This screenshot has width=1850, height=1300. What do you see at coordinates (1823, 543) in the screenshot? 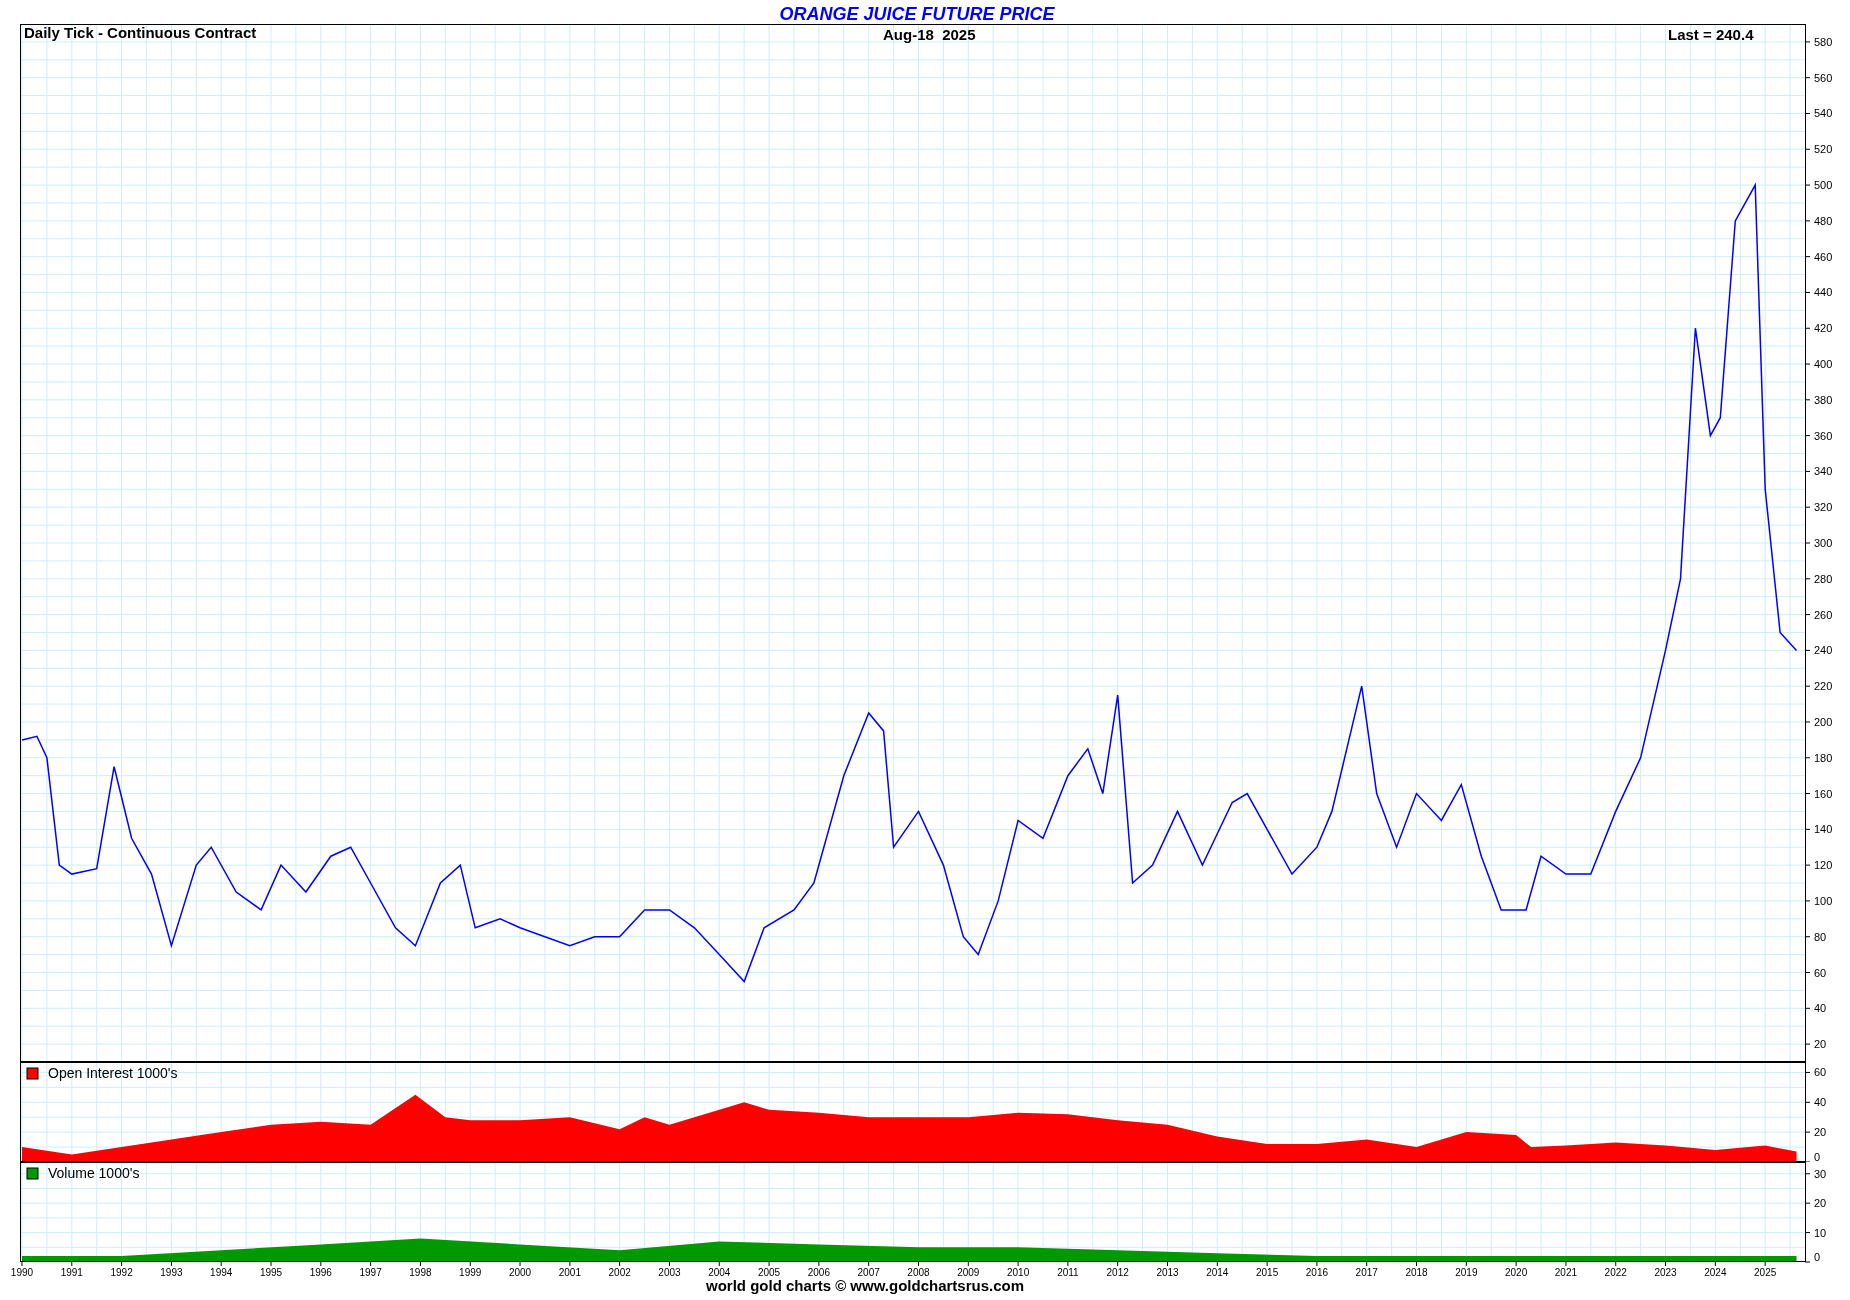
I see `y-tick-label: 300` at bounding box center [1823, 543].